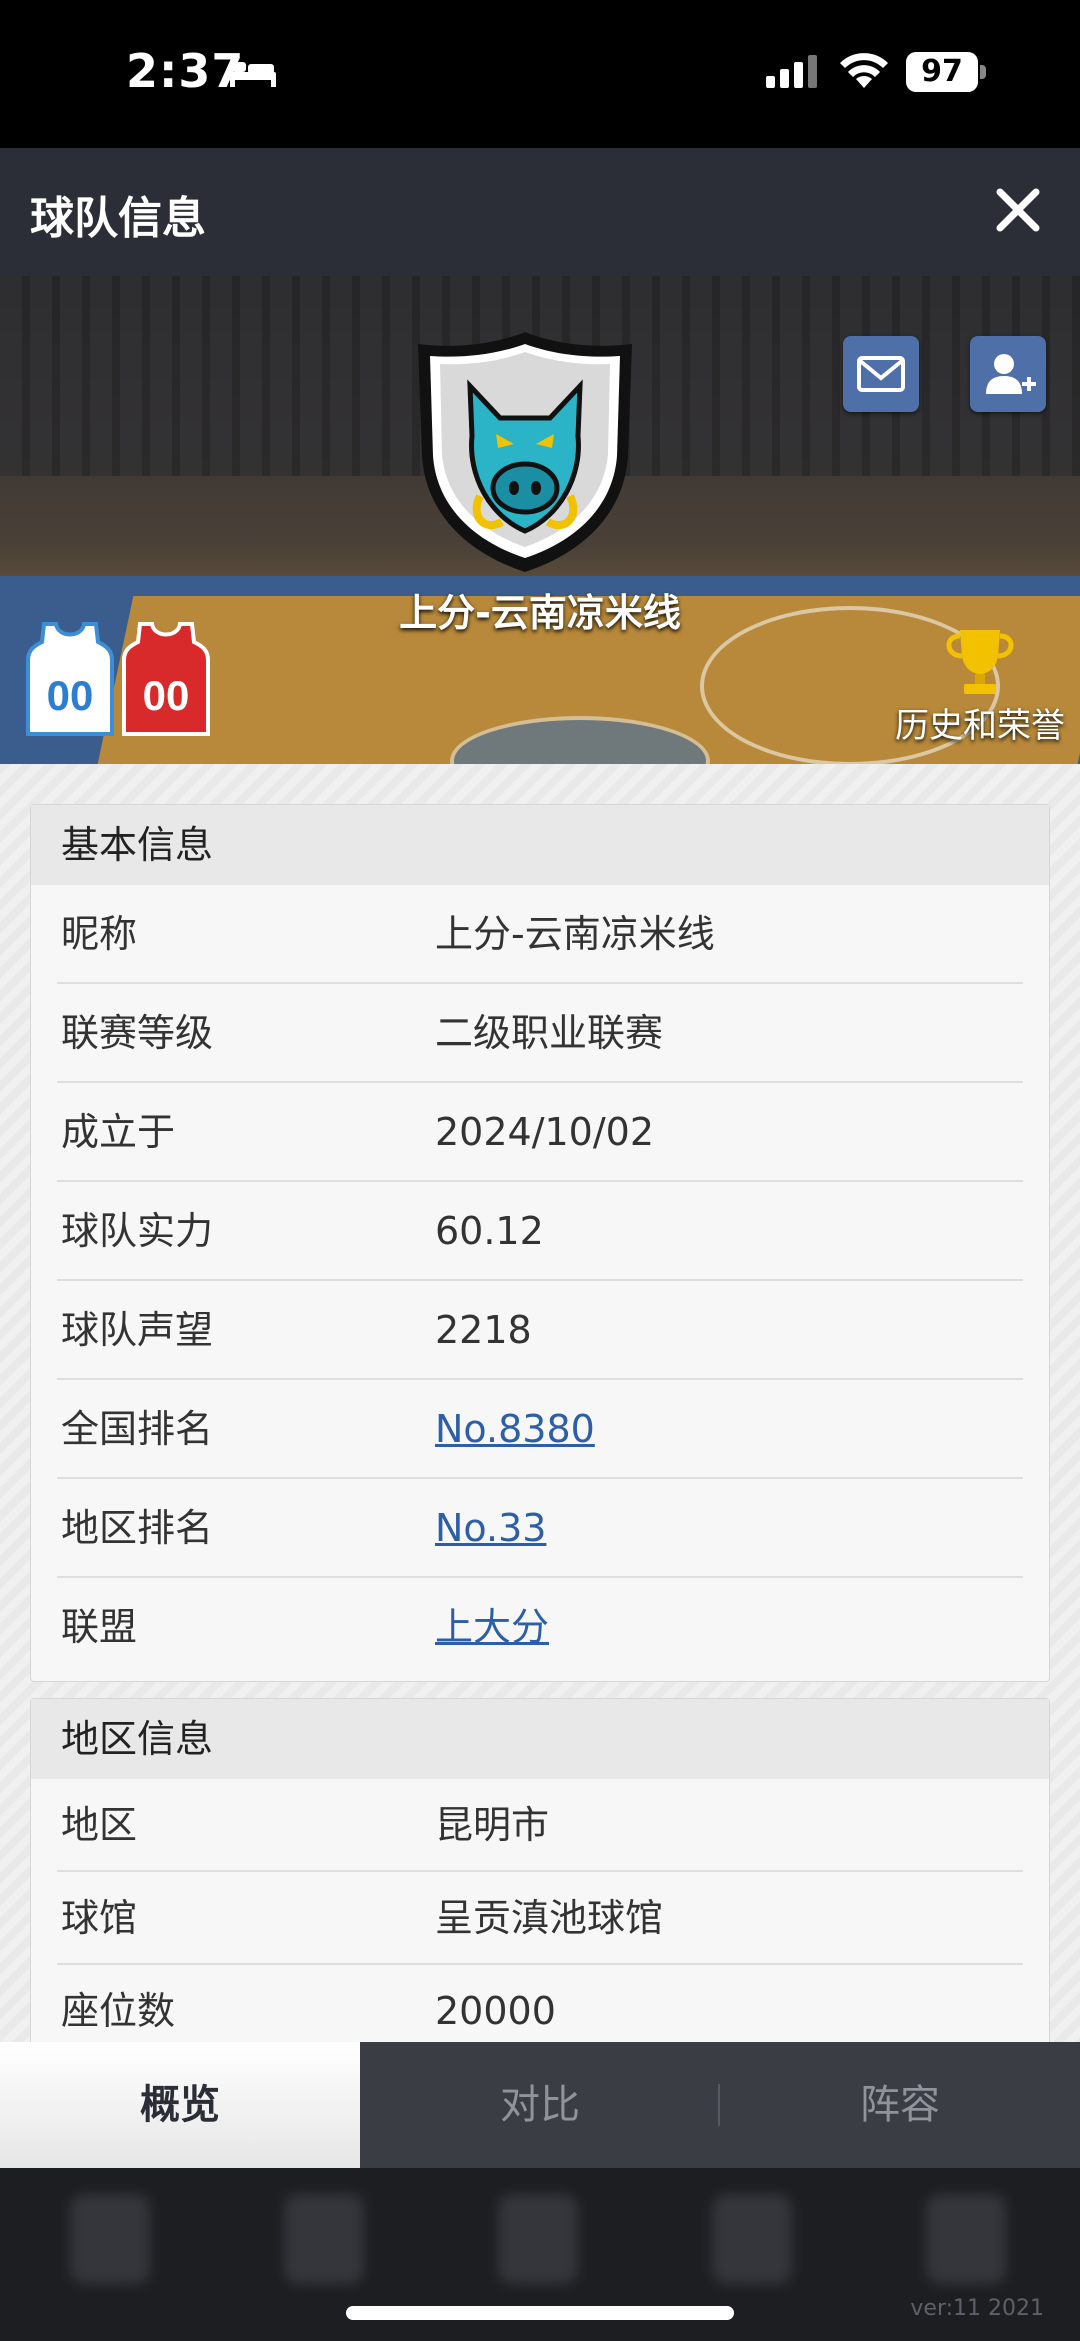 This screenshot has width=1080, height=2341. I want to click on battery-level: 97, so click(942, 72).